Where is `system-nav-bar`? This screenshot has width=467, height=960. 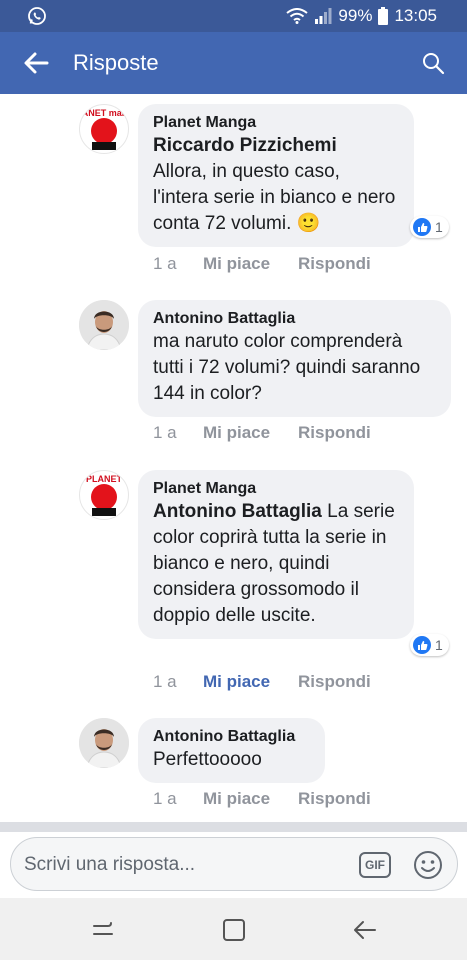 system-nav-bar is located at coordinates (233, 929).